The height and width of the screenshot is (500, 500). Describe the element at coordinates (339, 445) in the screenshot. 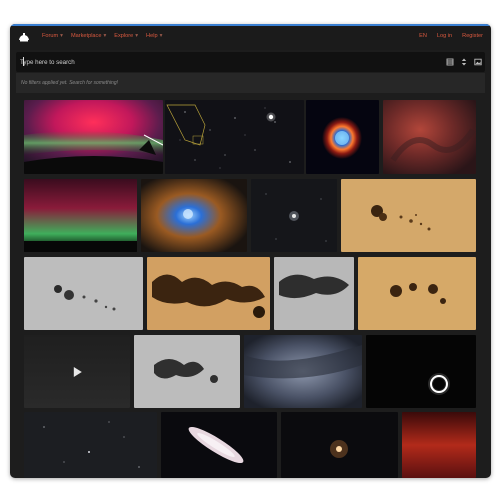

I see `gallery-item-galaxy-core` at that location.